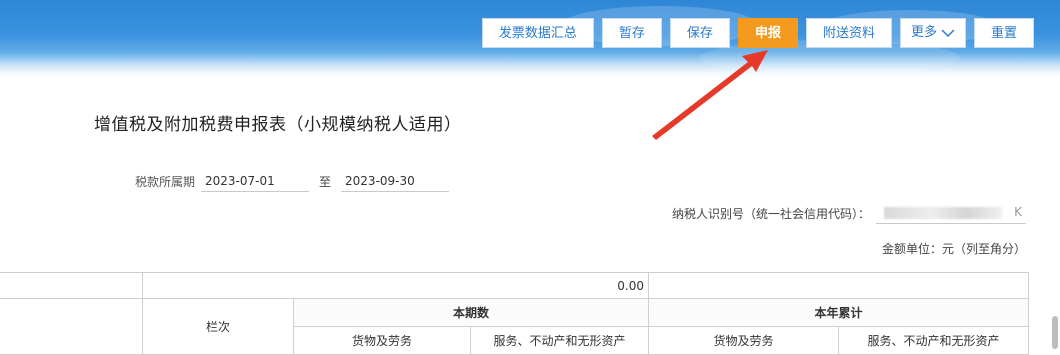 Image resolution: width=1060 pixels, height=355 pixels. I want to click on action-toolbar: 发票数据汇总 暂存 保存 申报 附送资料 更多 重置, so click(757, 33).